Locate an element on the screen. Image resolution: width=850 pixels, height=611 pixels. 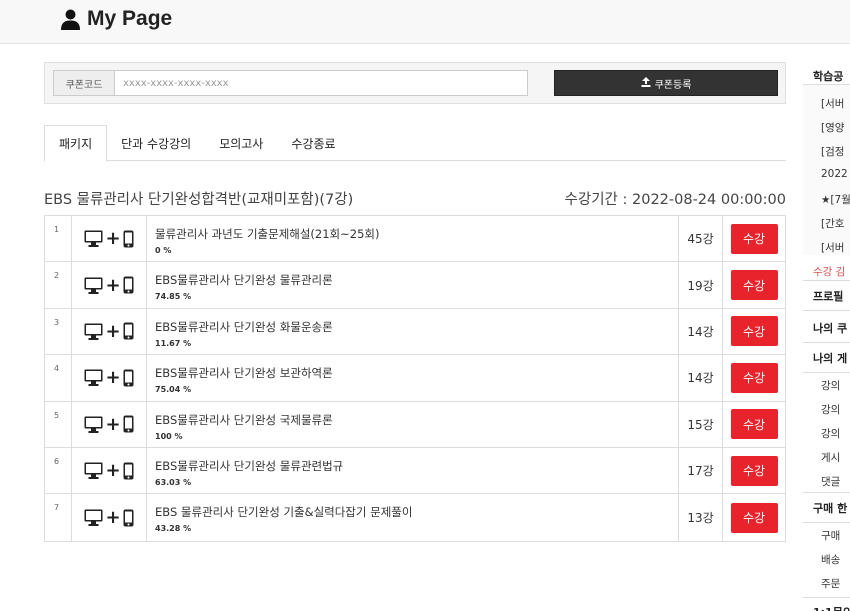
sidebar-link: 게시 is located at coordinates (826, 457).